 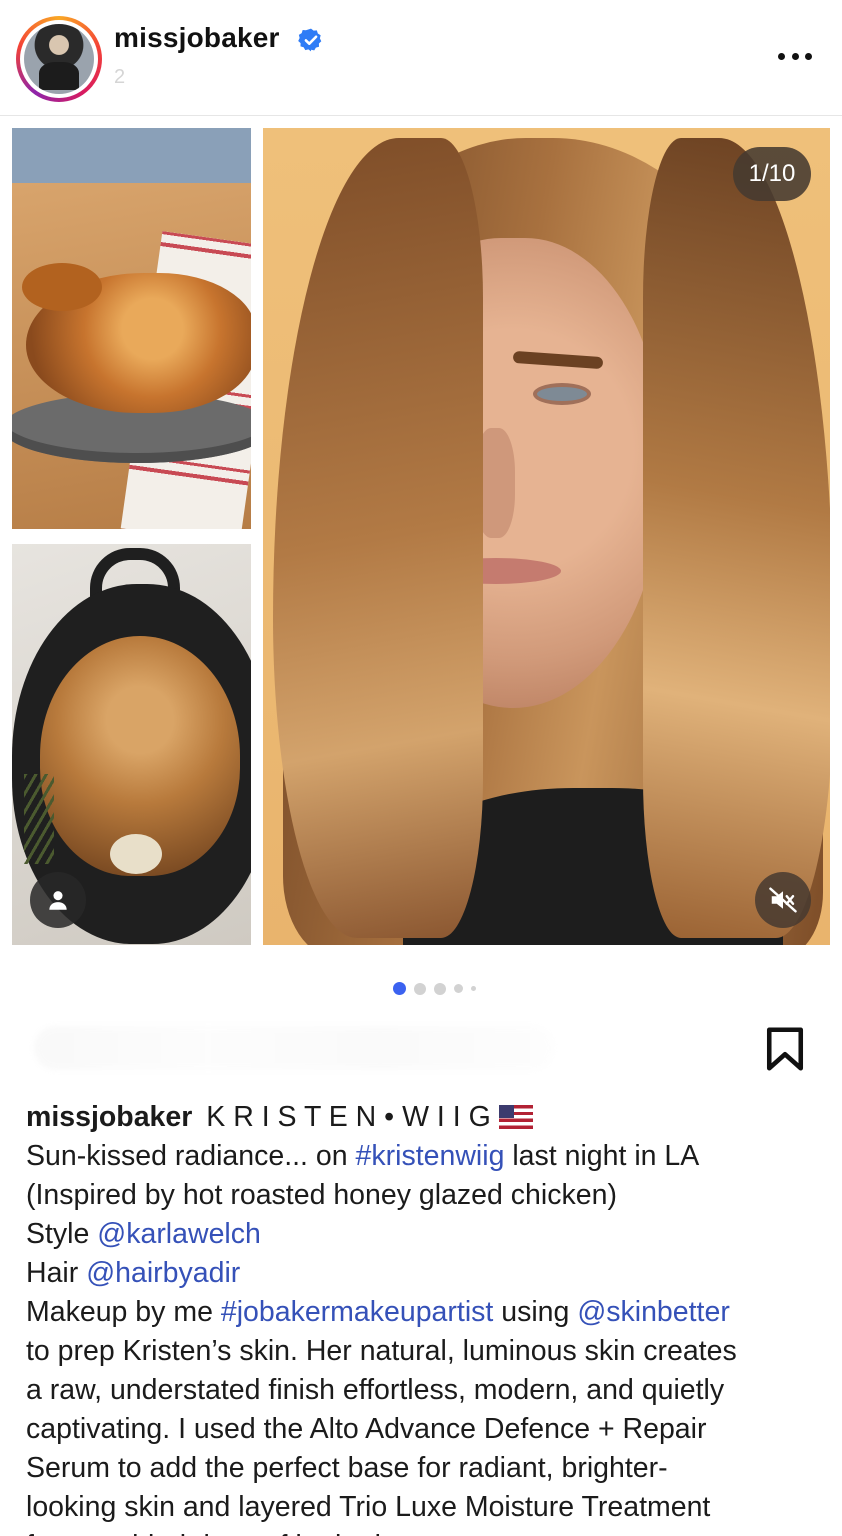 What do you see at coordinates (535, 1312) in the screenshot?
I see `caption-text: using` at bounding box center [535, 1312].